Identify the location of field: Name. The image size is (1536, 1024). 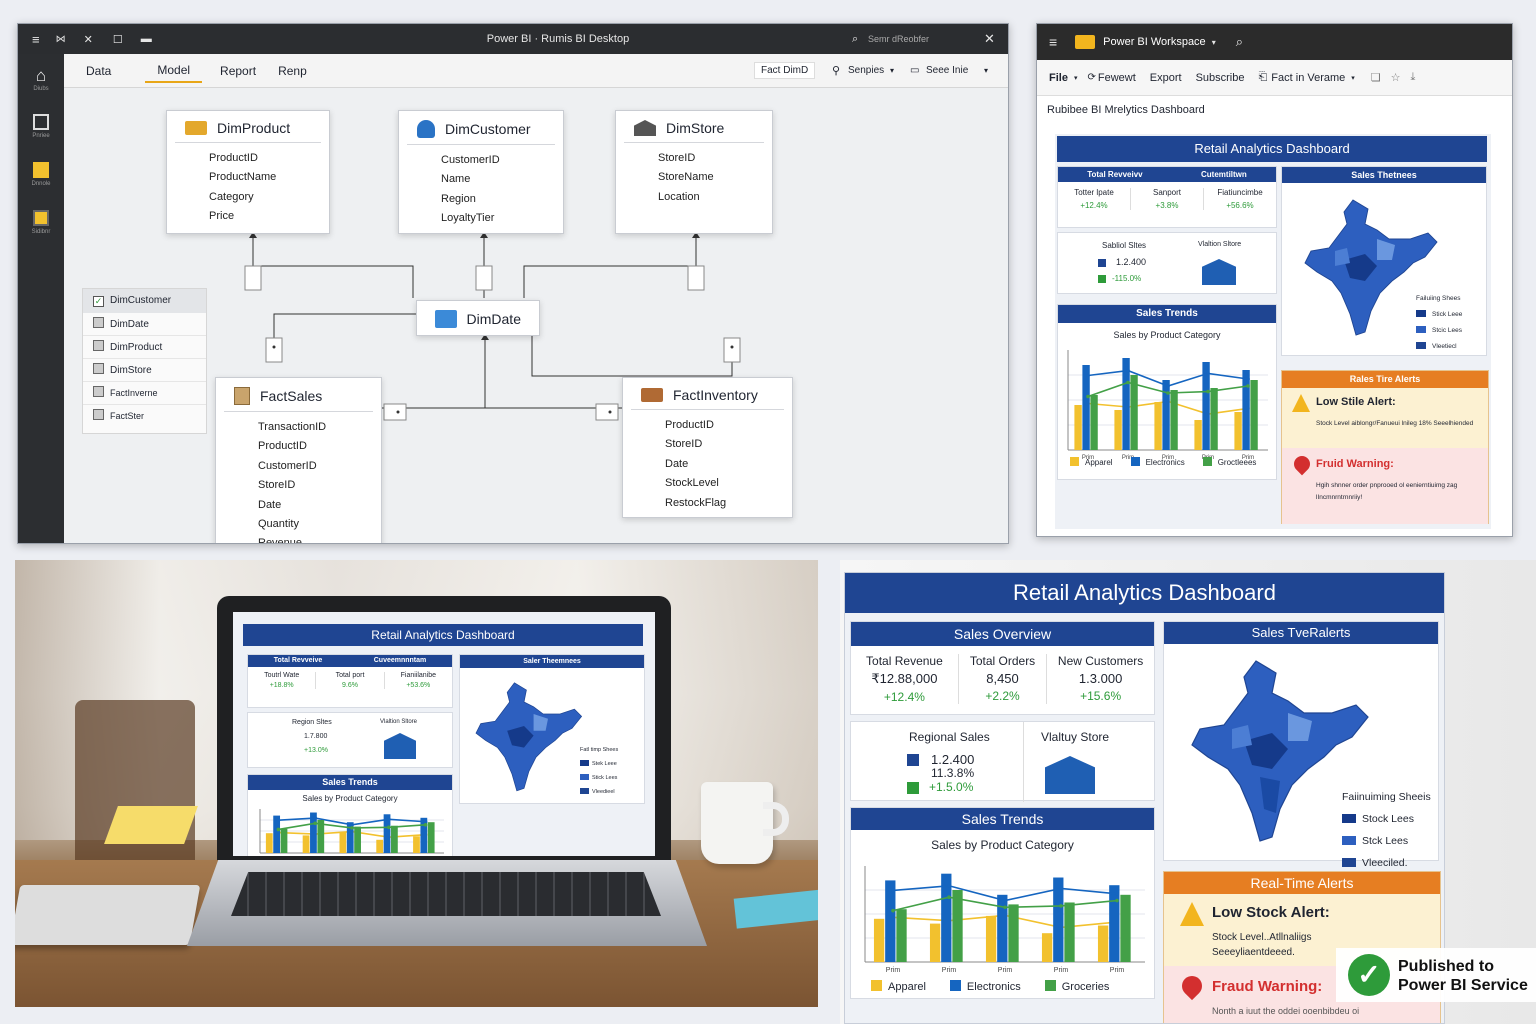
(502, 179).